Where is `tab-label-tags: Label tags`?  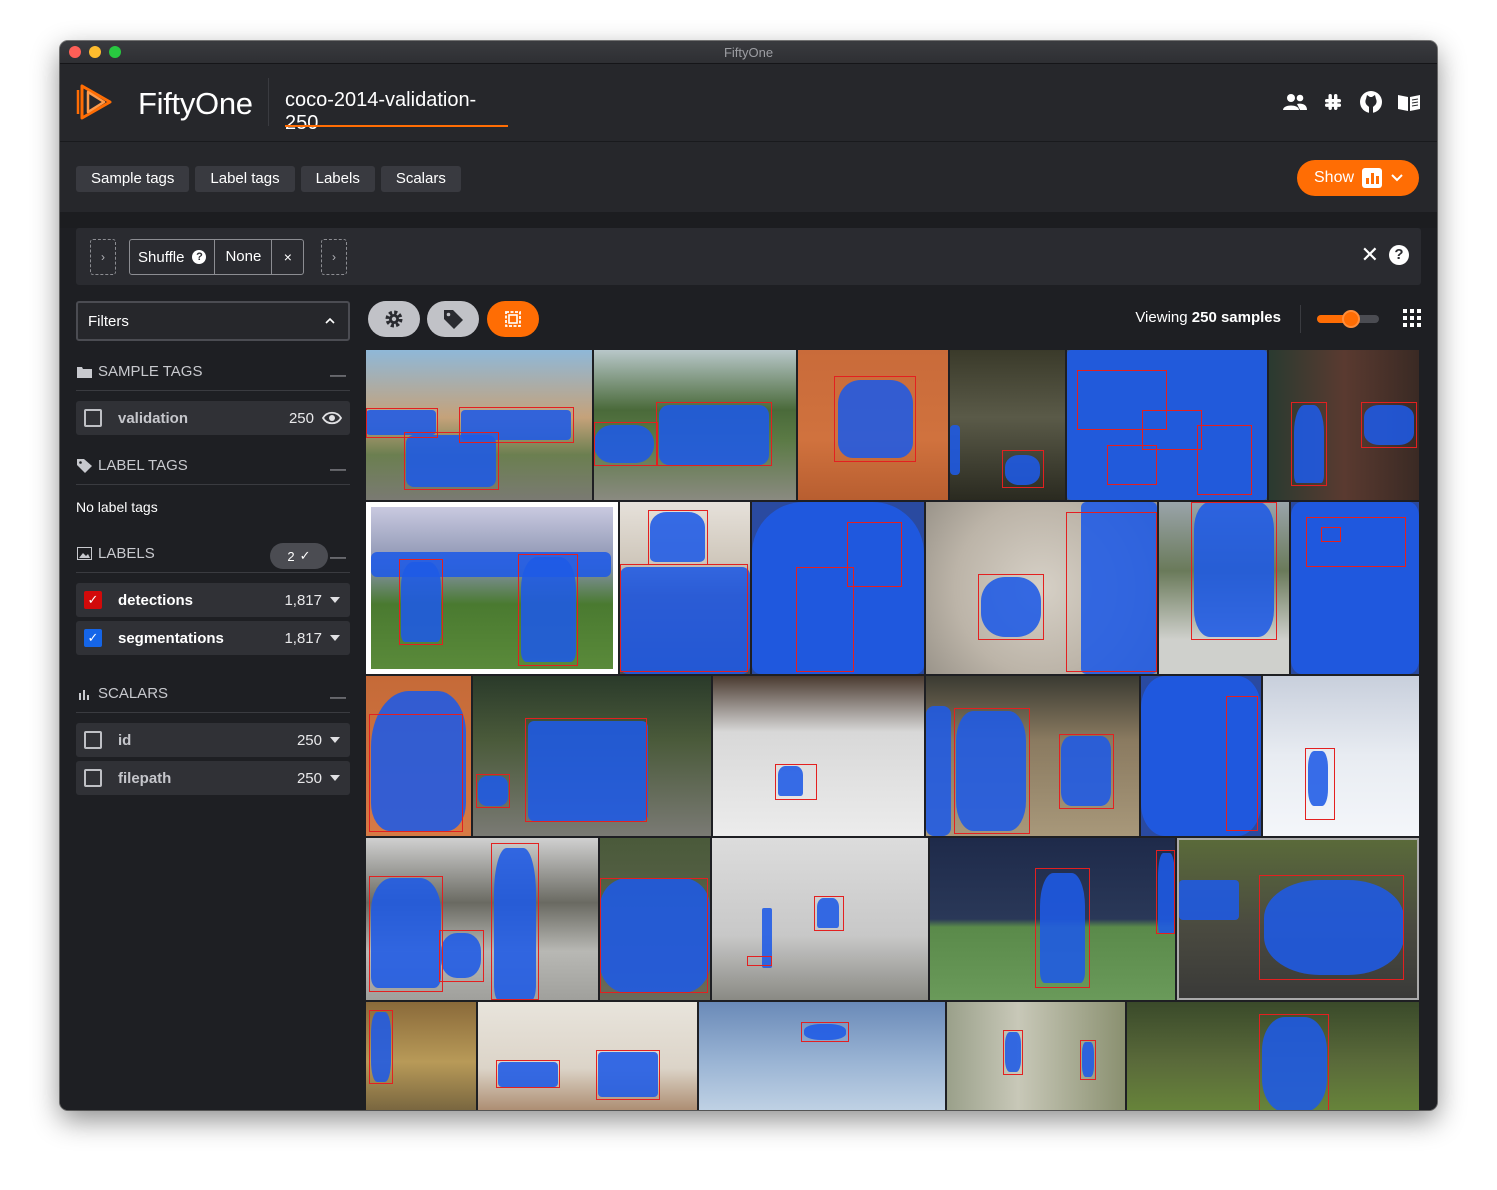 tab-label-tags: Label tags is located at coordinates (245, 179).